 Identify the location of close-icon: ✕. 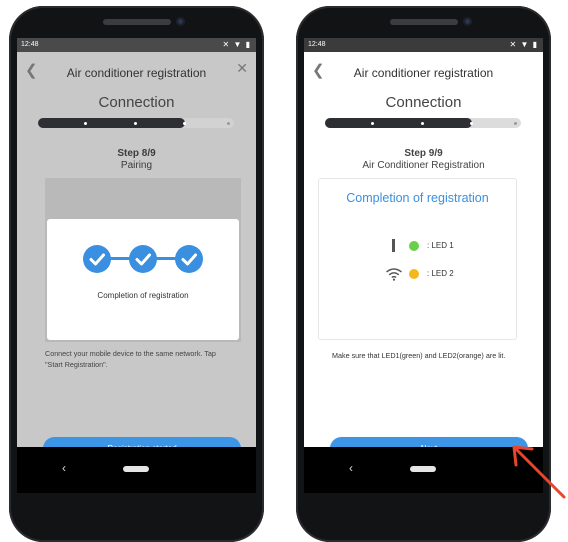
(242, 68).